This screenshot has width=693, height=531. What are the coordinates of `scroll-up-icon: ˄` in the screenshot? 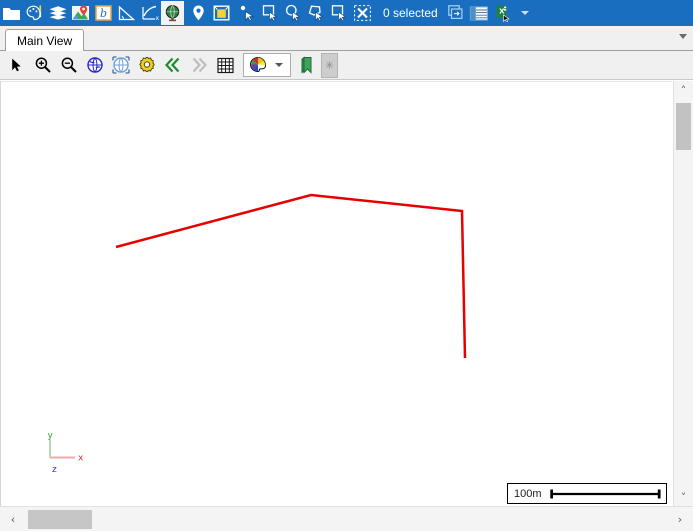 It's located at (683, 90).